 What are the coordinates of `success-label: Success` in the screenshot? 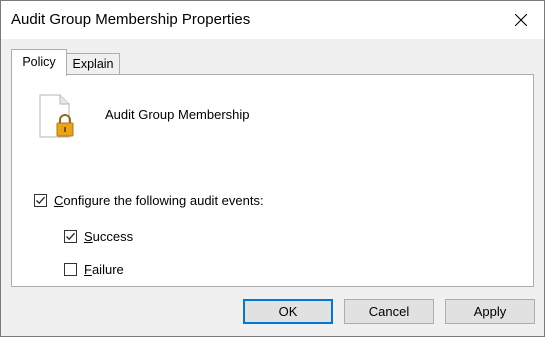 It's located at (109, 236).